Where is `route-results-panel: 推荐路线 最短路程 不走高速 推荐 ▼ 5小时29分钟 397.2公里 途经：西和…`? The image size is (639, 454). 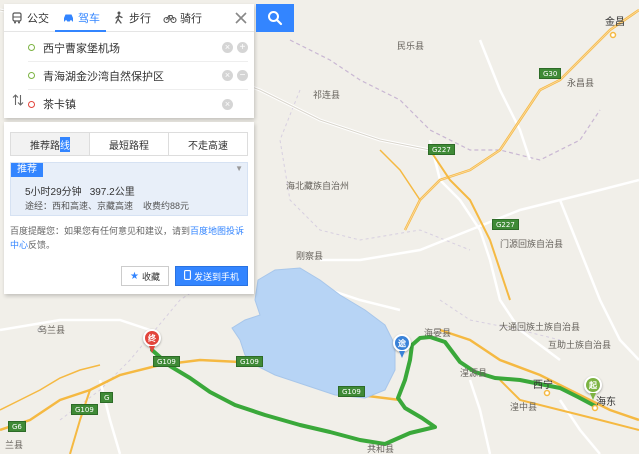
route-results-panel: 推荐路线 最短路程 不走高速 推荐 ▼ 5小时29分钟 397.2公里 途经：西和… is located at coordinates (129, 208).